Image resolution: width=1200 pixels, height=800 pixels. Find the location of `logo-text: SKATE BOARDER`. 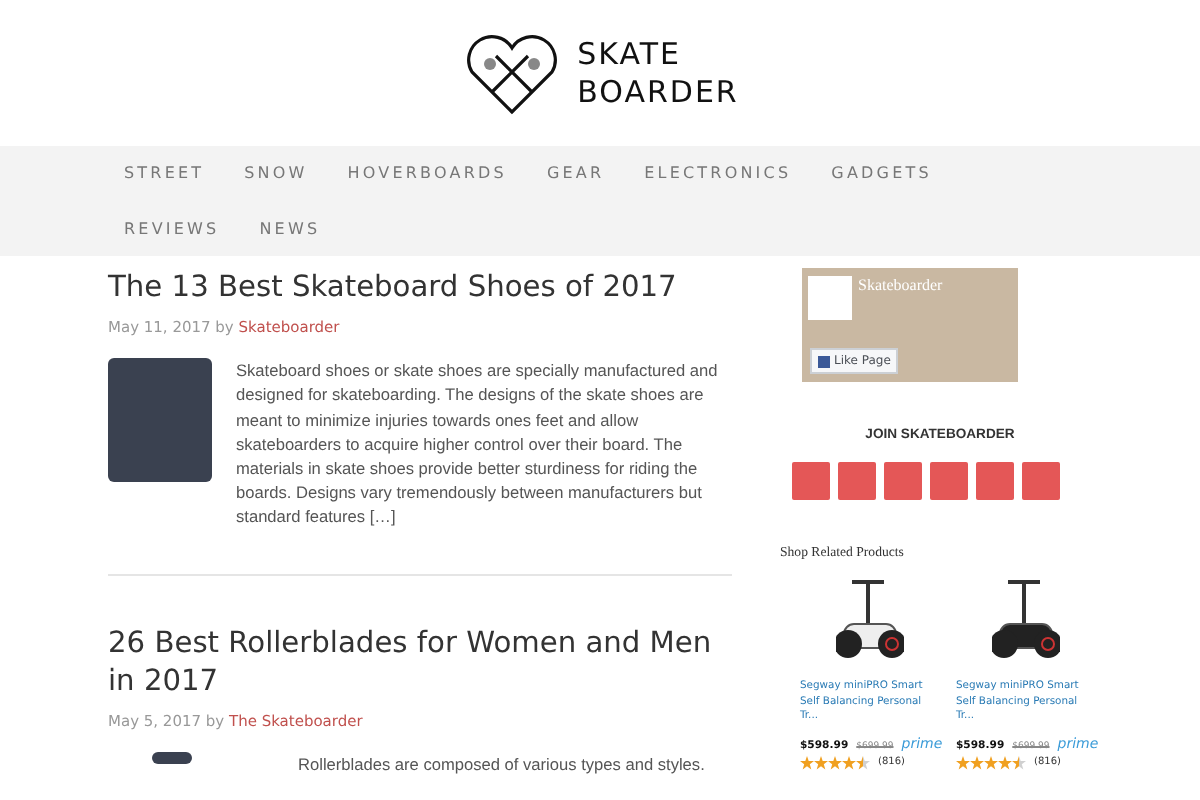

logo-text: SKATE BOARDER is located at coordinates (658, 73).